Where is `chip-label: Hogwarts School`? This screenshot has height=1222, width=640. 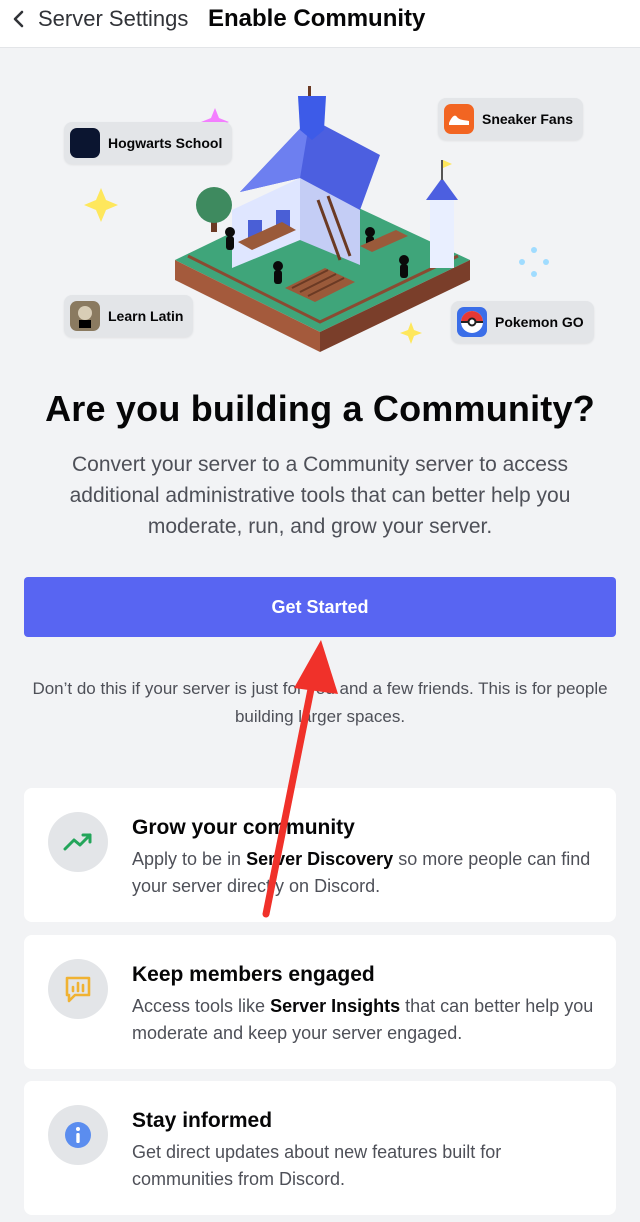
chip-label: Hogwarts School is located at coordinates (165, 143).